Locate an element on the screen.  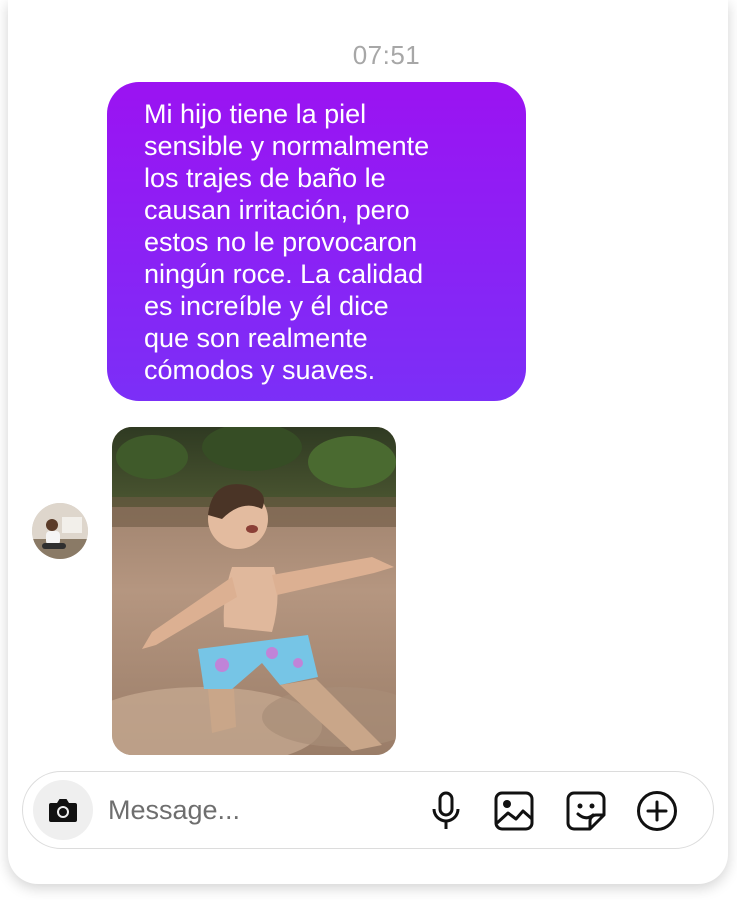
message-composer is located at coordinates (368, 810).